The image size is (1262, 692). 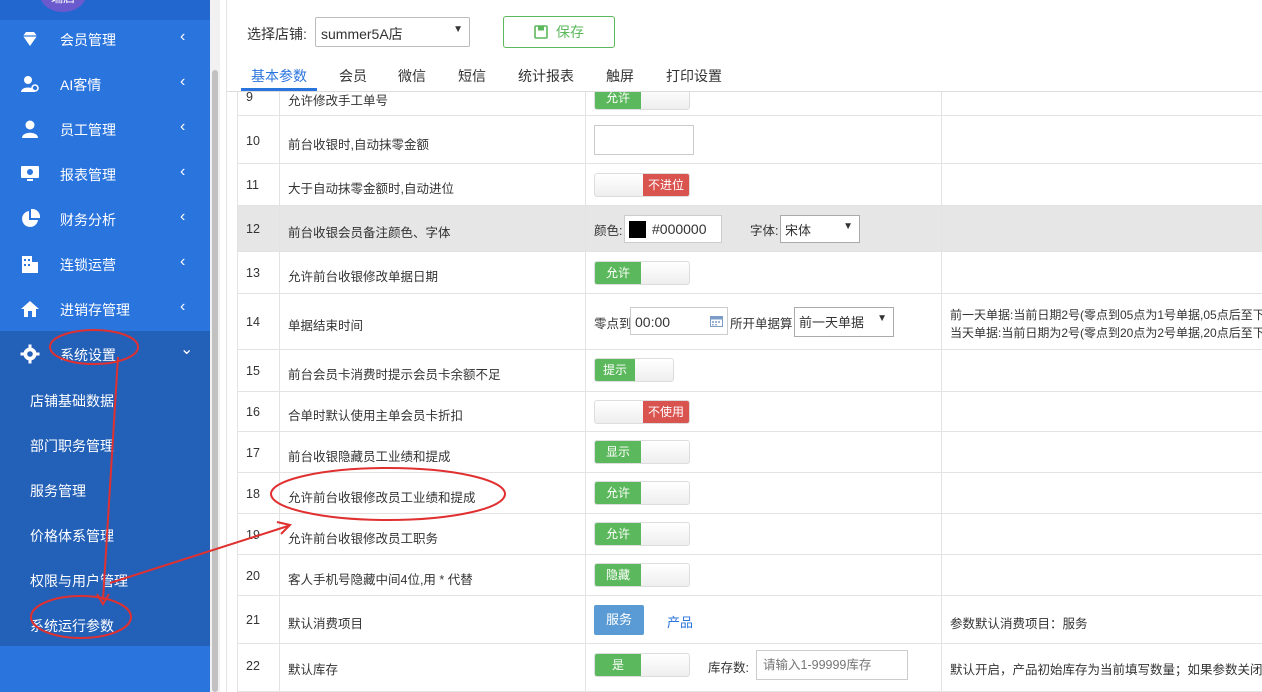 What do you see at coordinates (694, 76) in the screenshot?
I see `tab-print: 打印设置` at bounding box center [694, 76].